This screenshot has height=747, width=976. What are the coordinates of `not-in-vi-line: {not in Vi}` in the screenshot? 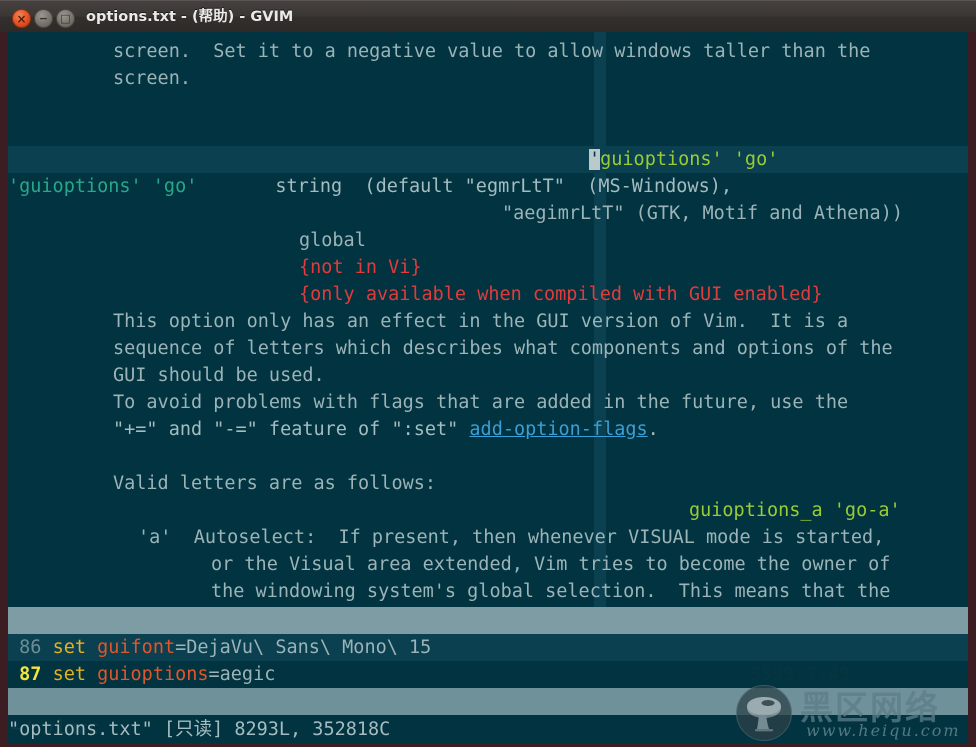 It's located at (360, 267).